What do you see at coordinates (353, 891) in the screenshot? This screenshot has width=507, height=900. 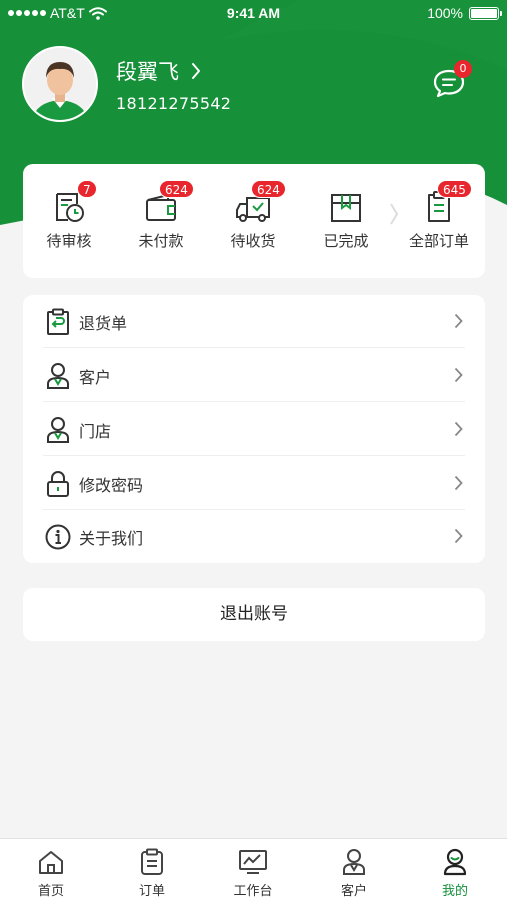 I see `tab-label: 客户` at bounding box center [353, 891].